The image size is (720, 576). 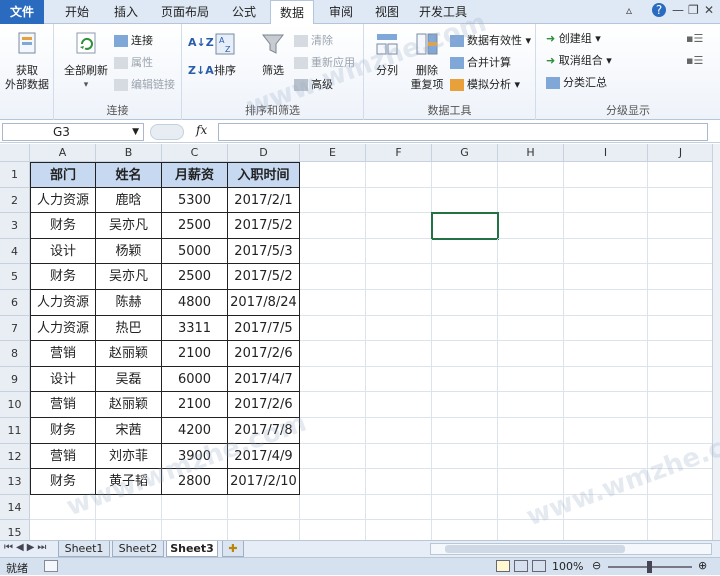 What do you see at coordinates (73, 132) in the screenshot?
I see `name-box: G3 ▼` at bounding box center [73, 132].